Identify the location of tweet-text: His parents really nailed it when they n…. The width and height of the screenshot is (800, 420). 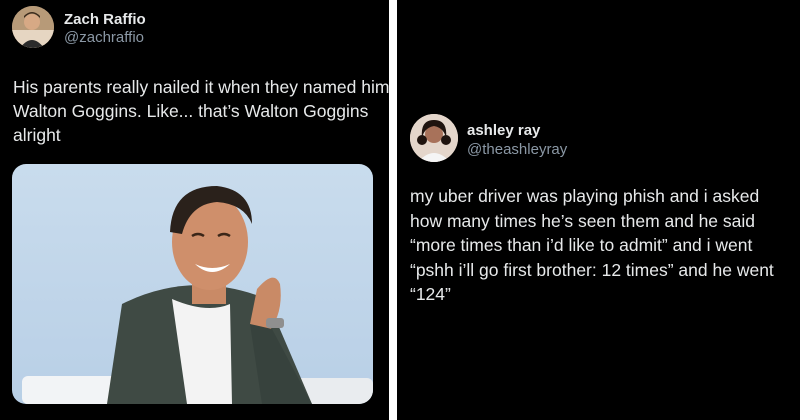
(201, 111).